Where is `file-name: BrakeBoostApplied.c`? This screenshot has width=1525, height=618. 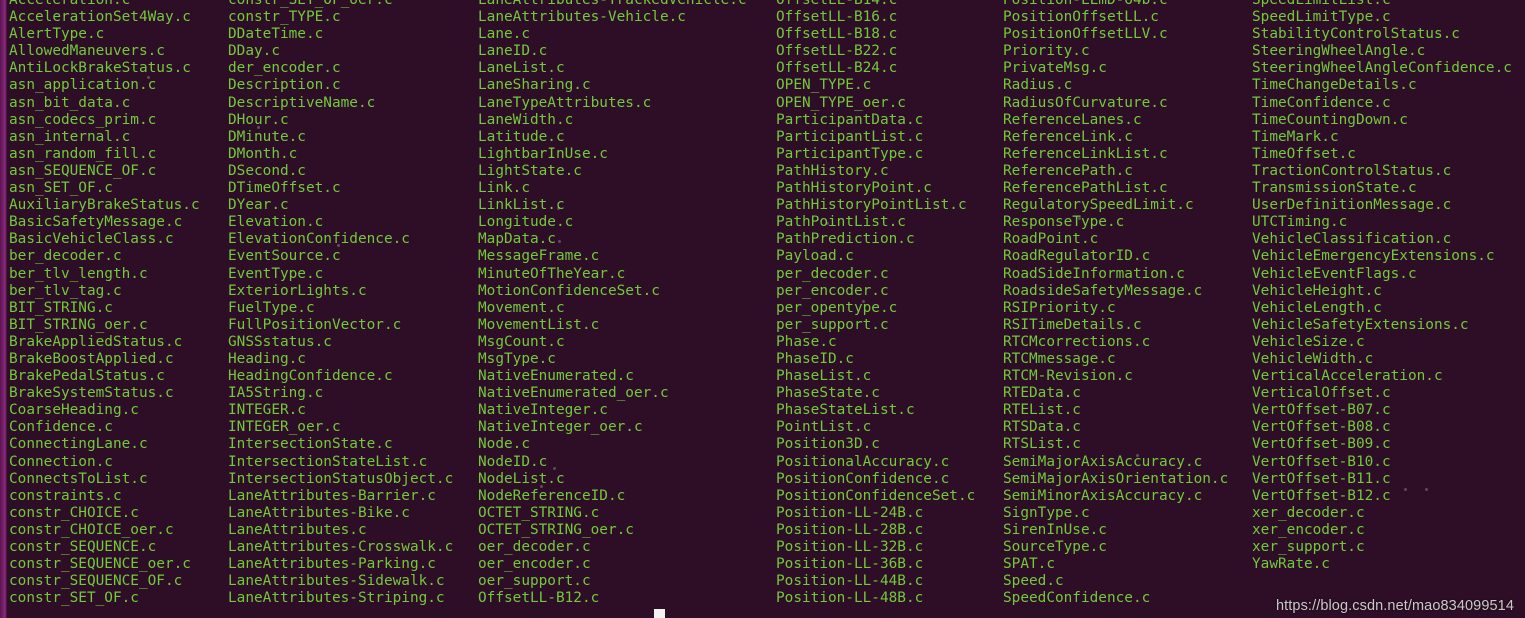 file-name: BrakeBoostApplied.c is located at coordinates (118, 359).